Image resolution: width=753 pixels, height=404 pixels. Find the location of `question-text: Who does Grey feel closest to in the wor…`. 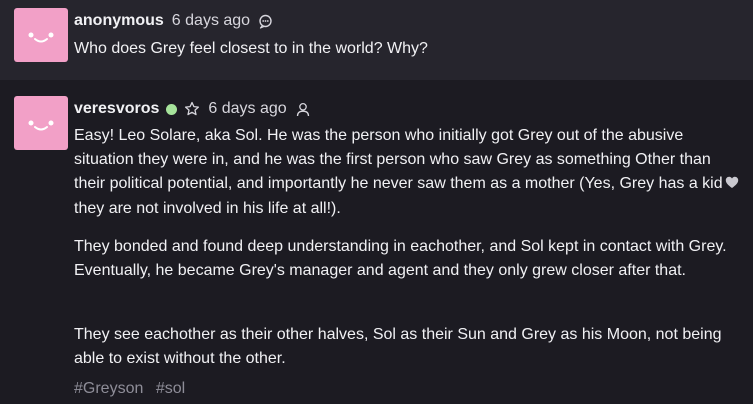

question-text: Who does Grey feel closest to in the wor… is located at coordinates (251, 48).